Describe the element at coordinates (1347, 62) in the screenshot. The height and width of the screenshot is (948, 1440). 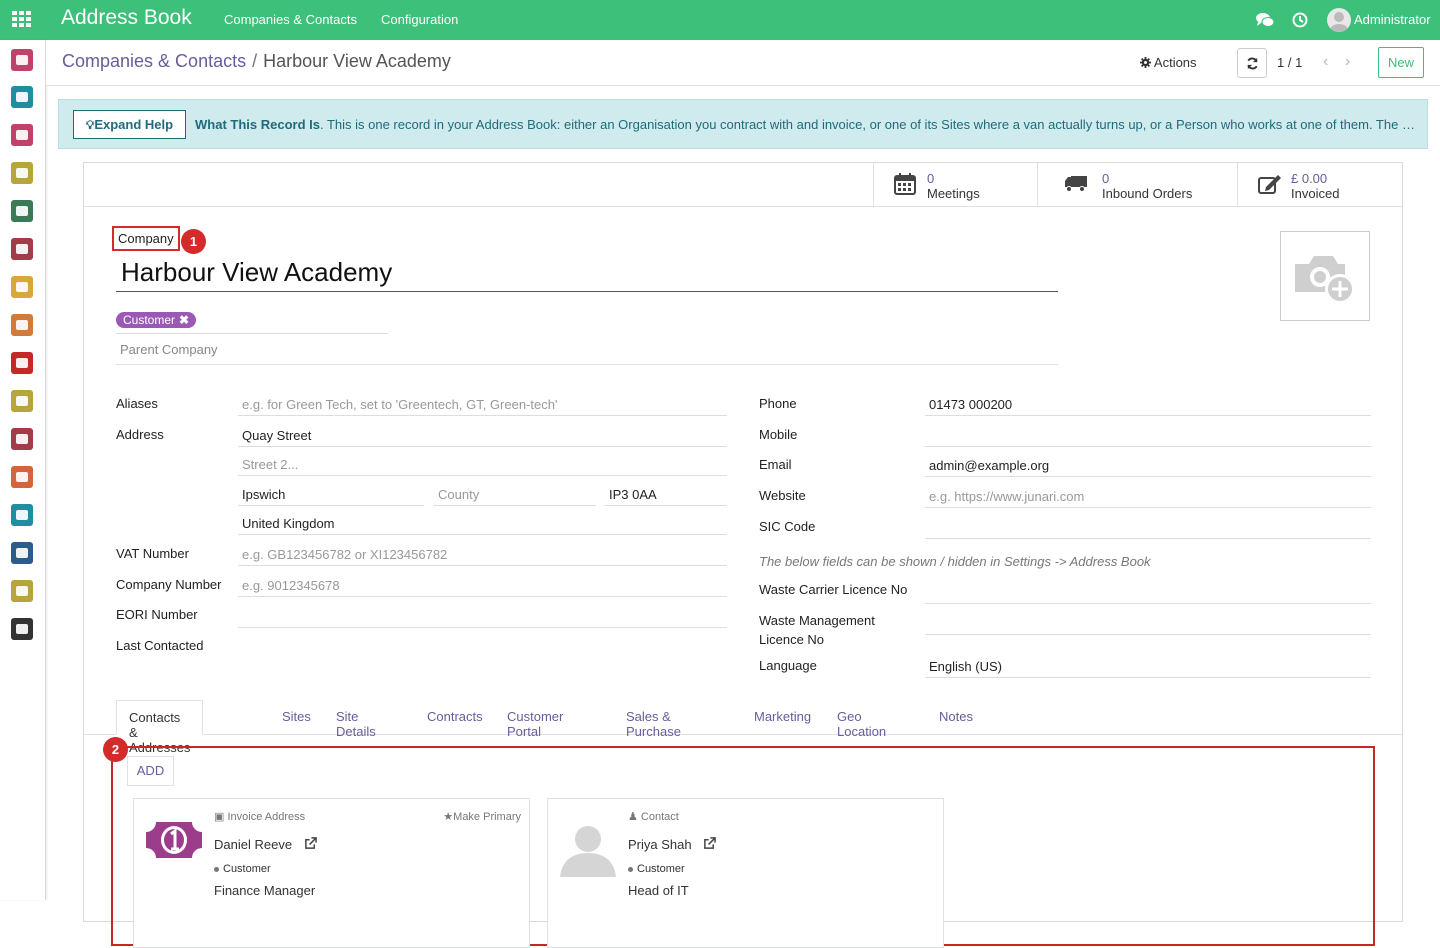
I see `pager-next-icon: ›` at that location.